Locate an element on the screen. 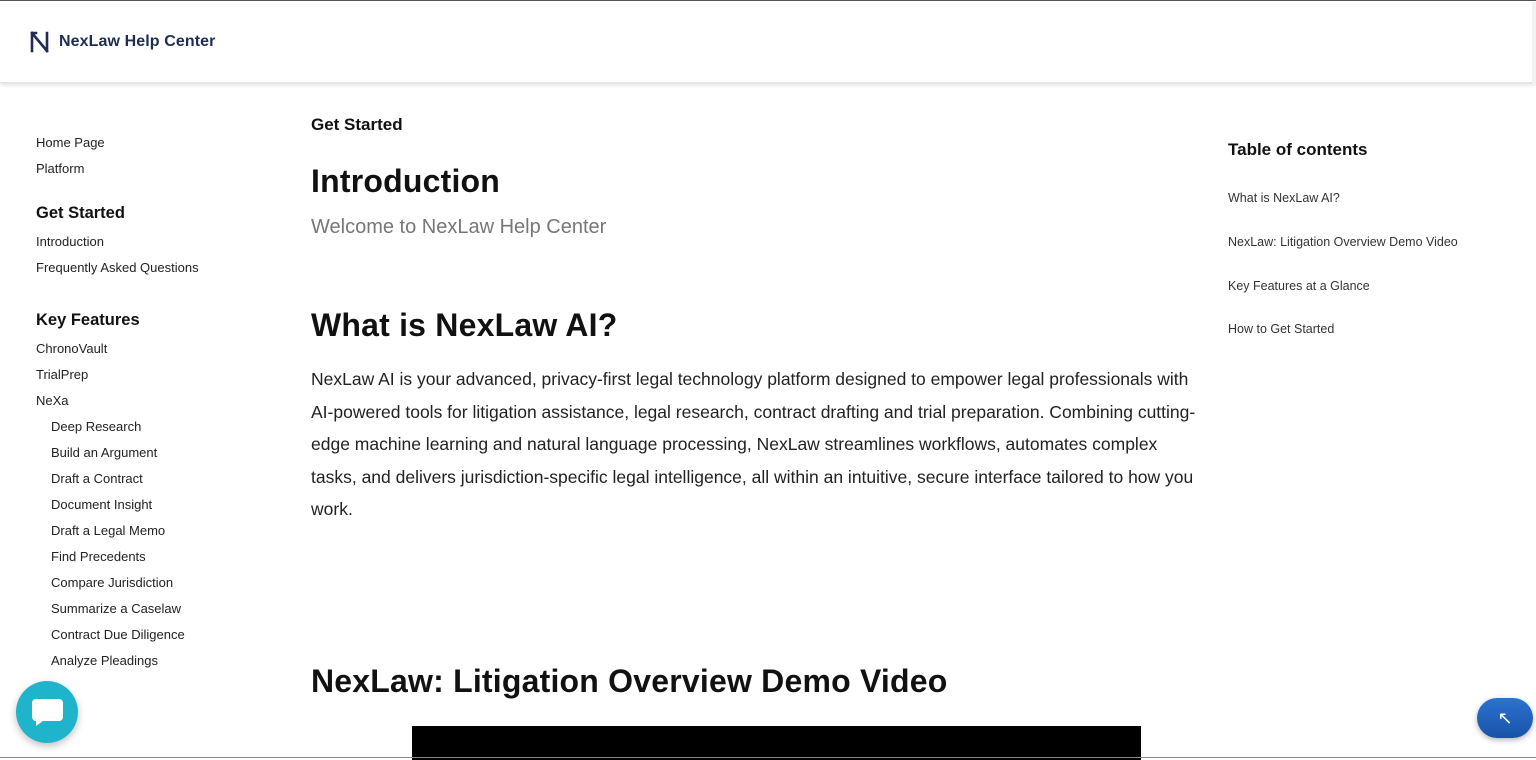  scrollbar is located at coordinates (1534, 43).